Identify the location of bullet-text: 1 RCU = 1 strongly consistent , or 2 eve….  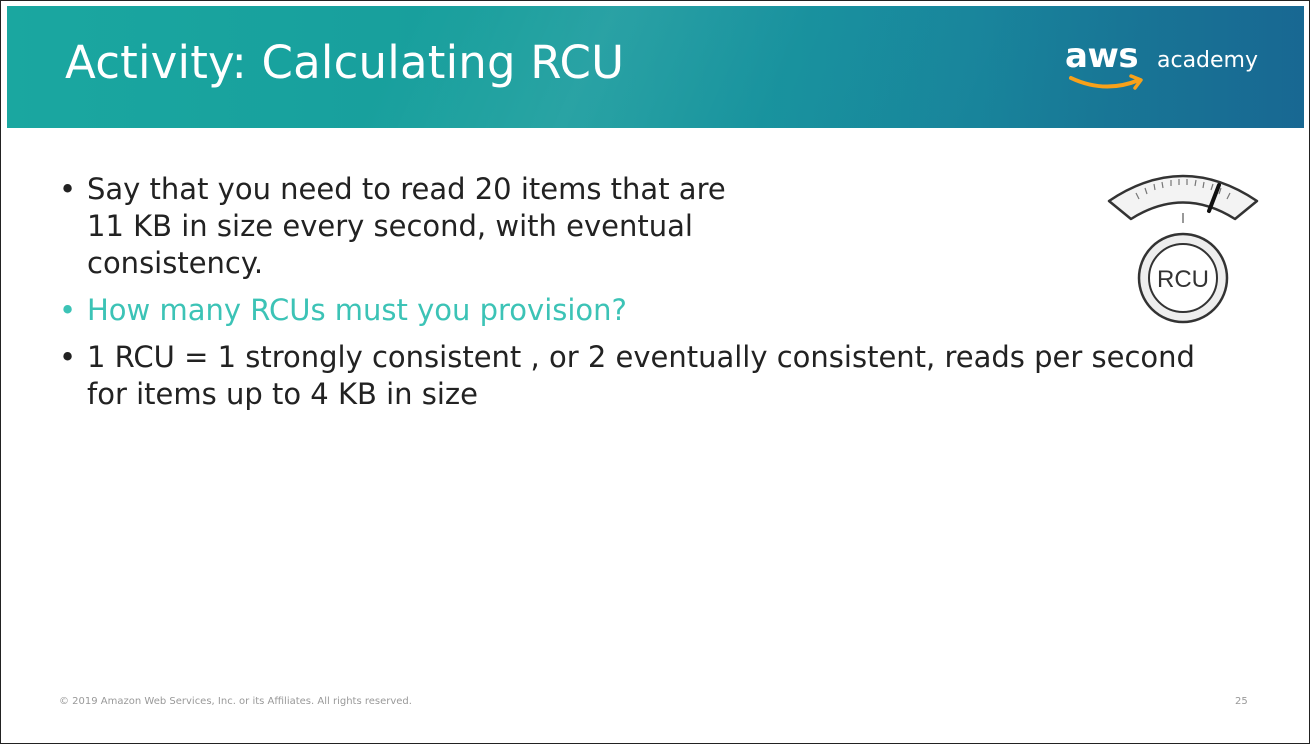
(641, 375).